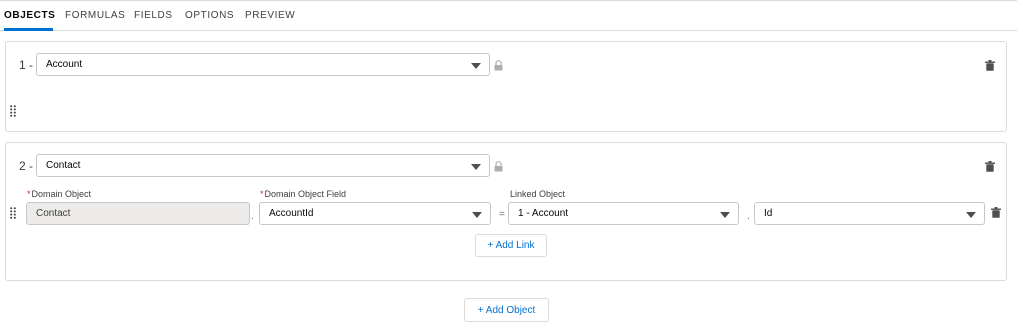 This screenshot has height=334, width=1023. What do you see at coordinates (28, 29) in the screenshot?
I see `active-tab-indicator` at bounding box center [28, 29].